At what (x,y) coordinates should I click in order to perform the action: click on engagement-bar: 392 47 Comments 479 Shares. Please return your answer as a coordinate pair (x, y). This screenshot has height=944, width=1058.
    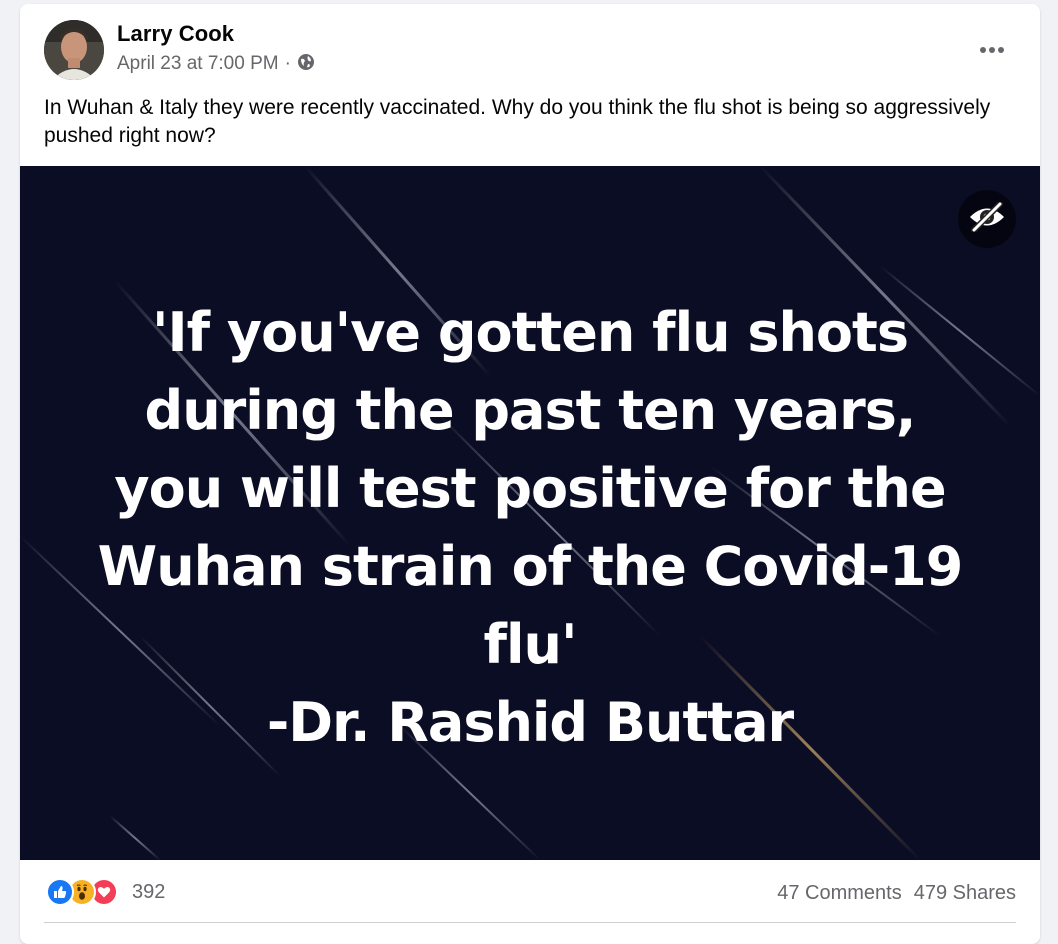
    Looking at the image, I should click on (530, 900).